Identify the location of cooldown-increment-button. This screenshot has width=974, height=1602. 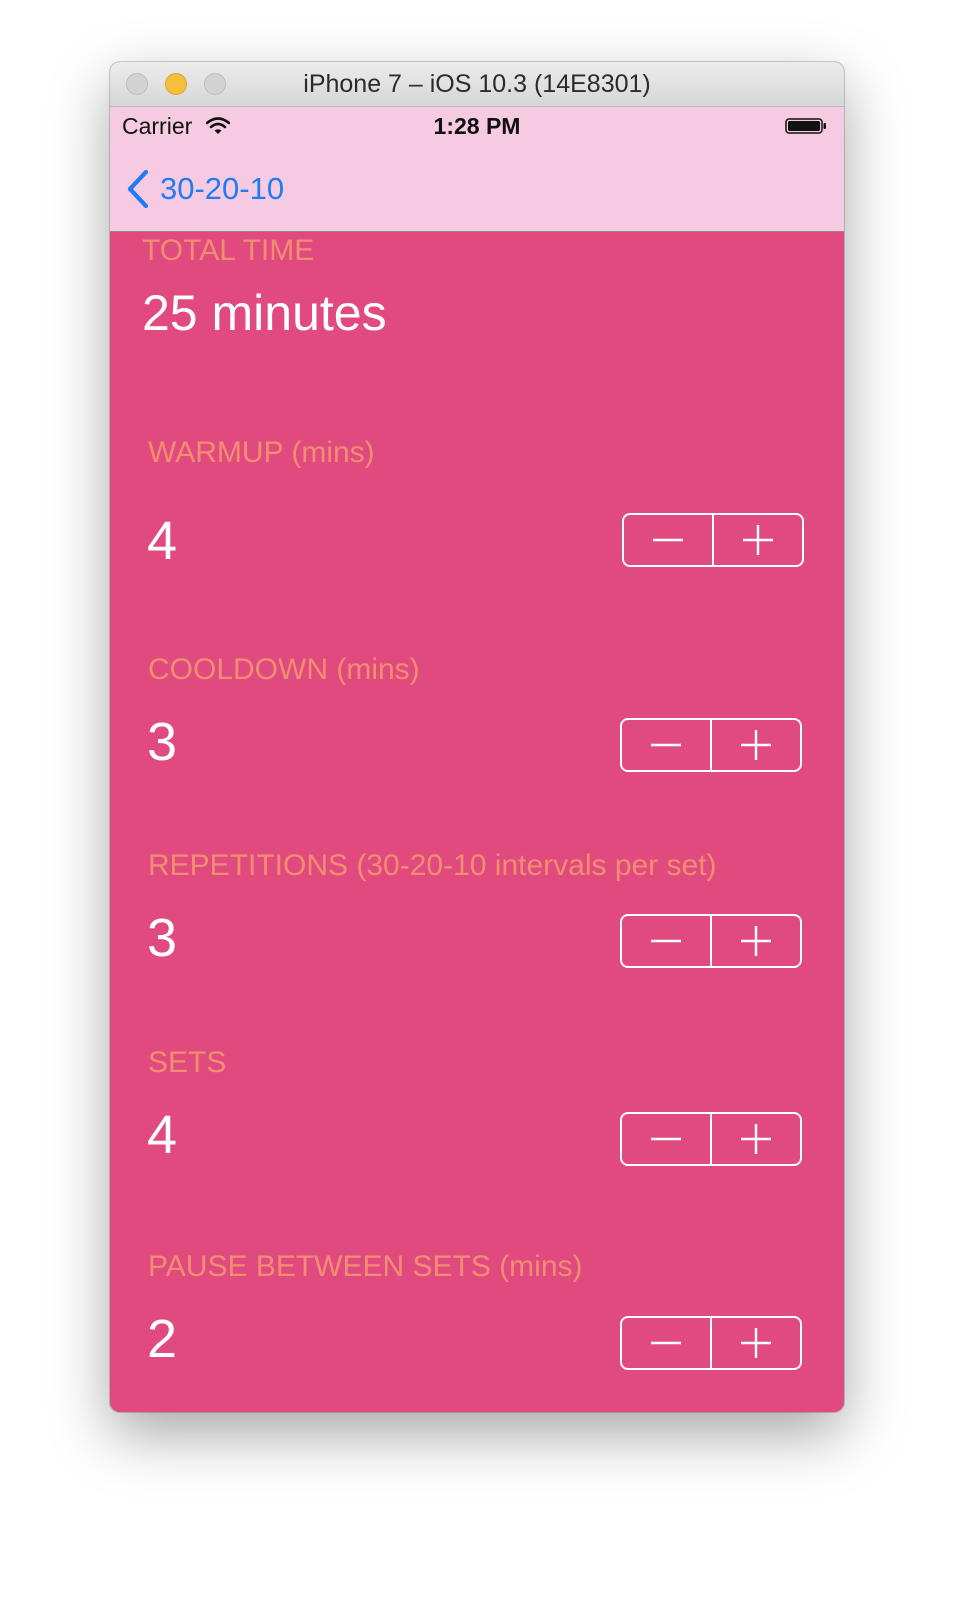
(755, 745).